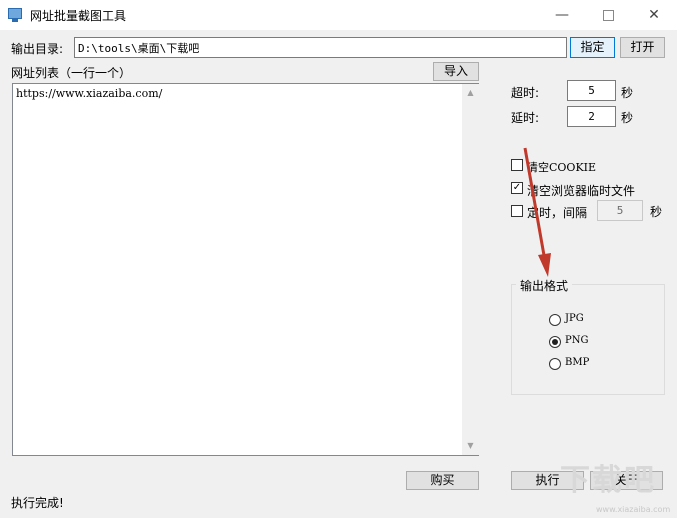  Describe the element at coordinates (654, 15) in the screenshot. I see `close-button: ✕` at that location.